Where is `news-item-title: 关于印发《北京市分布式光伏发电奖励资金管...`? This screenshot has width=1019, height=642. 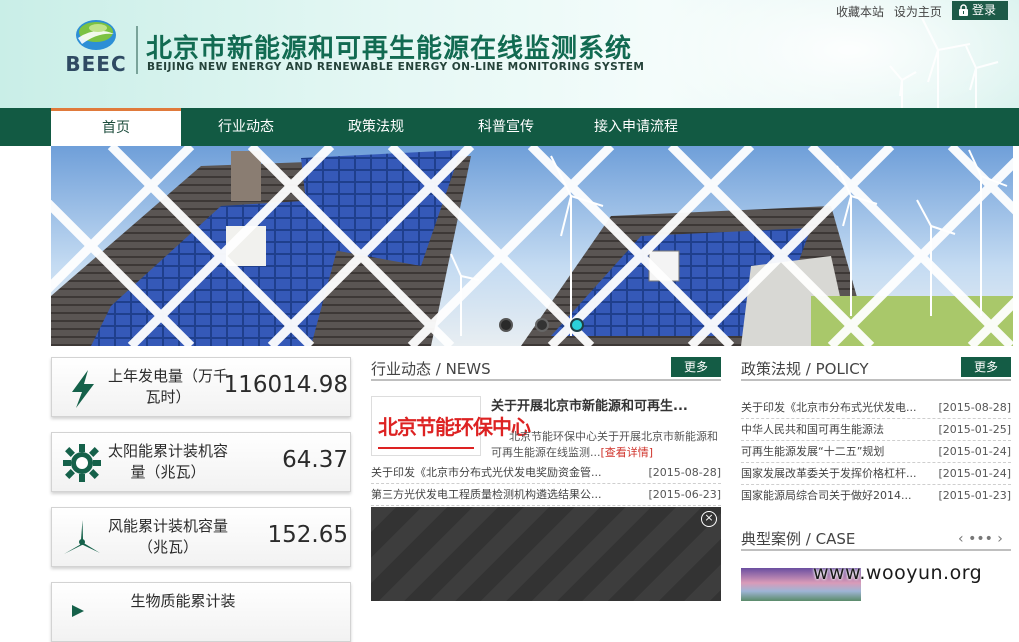 news-item-title: 关于印发《北京市分布式光伏发电奖励资金管... is located at coordinates (506, 473).